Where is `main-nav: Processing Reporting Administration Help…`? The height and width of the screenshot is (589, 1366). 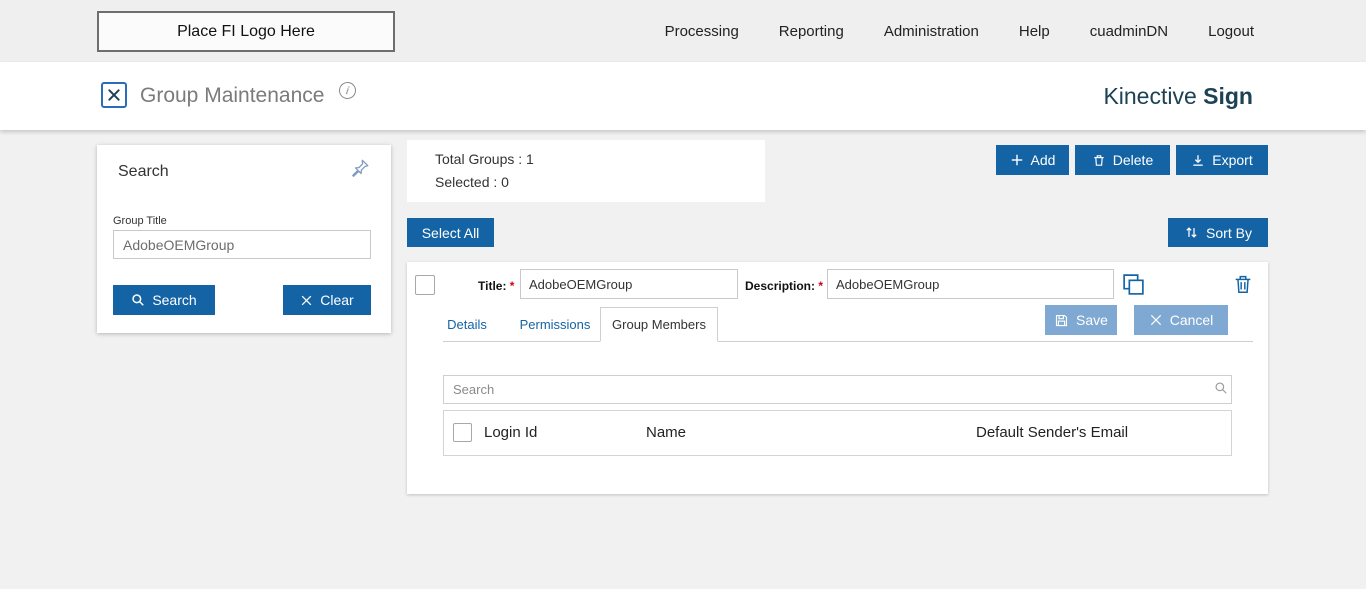
main-nav: Processing Reporting Administration Help… is located at coordinates (959, 31).